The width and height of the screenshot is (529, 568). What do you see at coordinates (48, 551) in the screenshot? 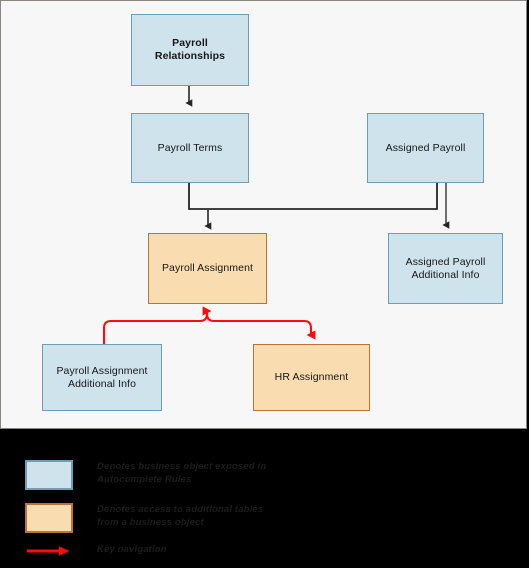
I see `legend-swatch-key-navigation-arrow-icon` at bounding box center [48, 551].